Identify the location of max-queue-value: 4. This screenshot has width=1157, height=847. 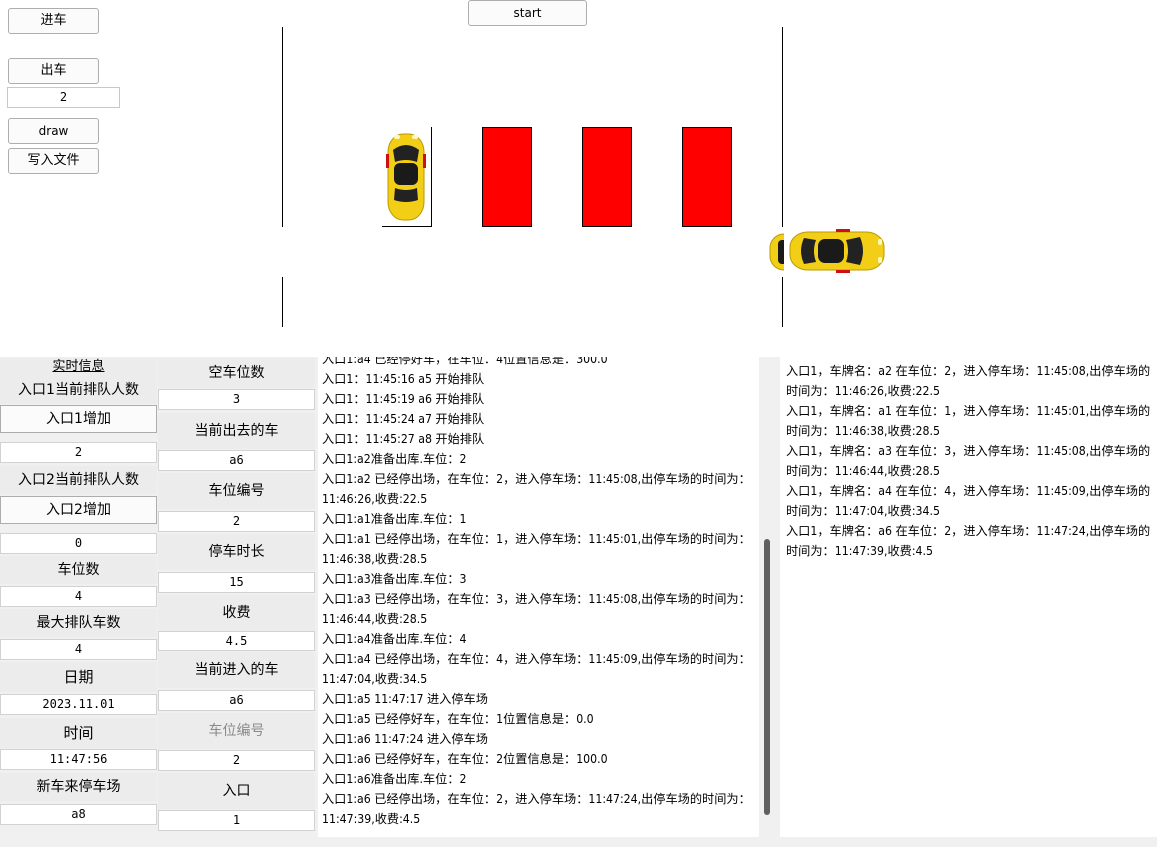
(78, 649).